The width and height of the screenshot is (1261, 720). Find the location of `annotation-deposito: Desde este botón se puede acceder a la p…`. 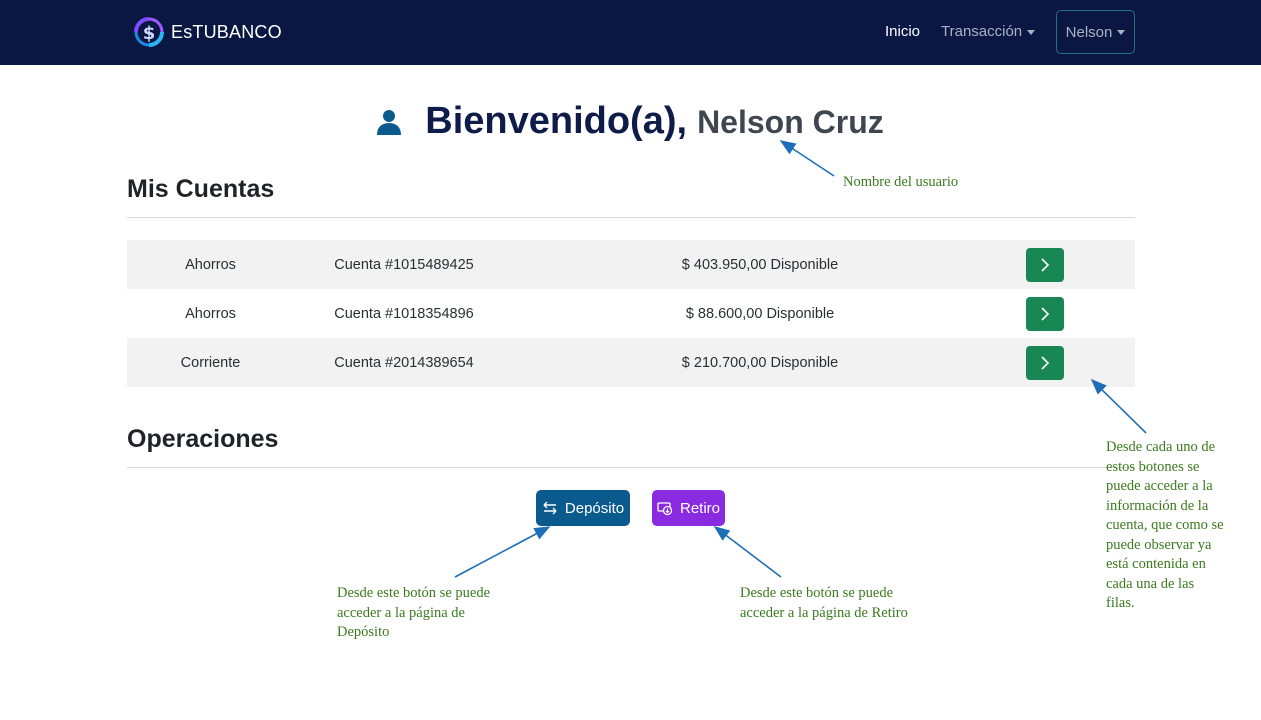

annotation-deposito: Desde este botón se puede acceder a la p… is located at coordinates (414, 612).